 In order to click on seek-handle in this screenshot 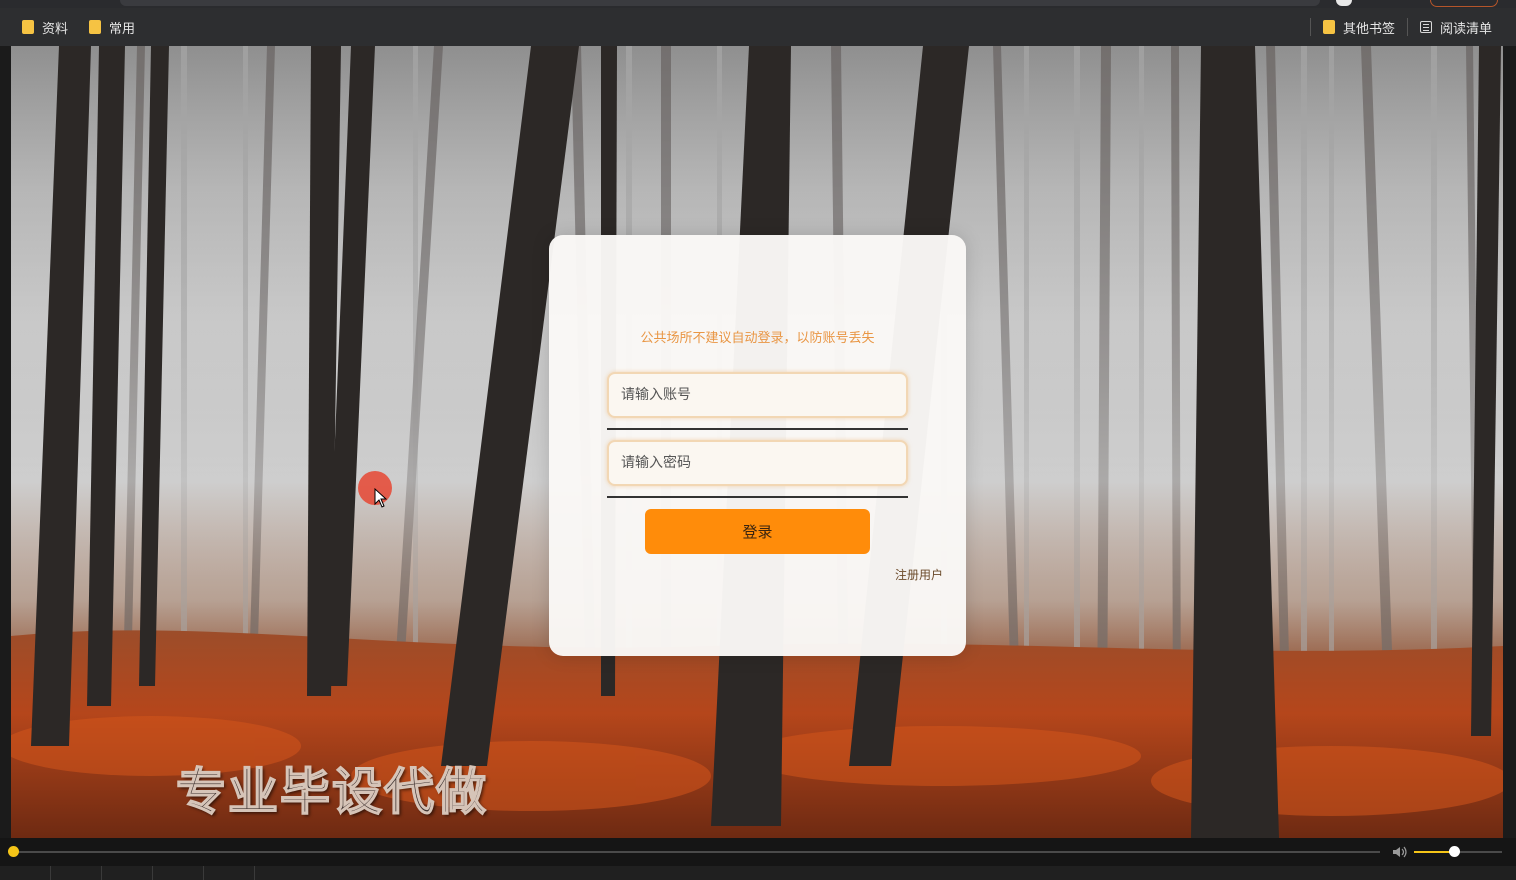, I will do `click(13, 851)`.